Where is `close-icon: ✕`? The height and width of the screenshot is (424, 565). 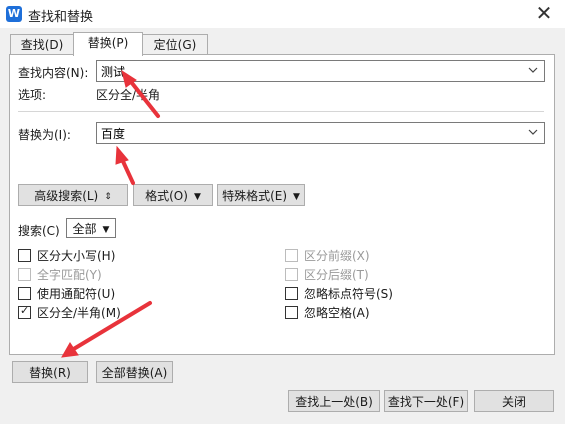
close-icon: ✕ is located at coordinates (544, 13).